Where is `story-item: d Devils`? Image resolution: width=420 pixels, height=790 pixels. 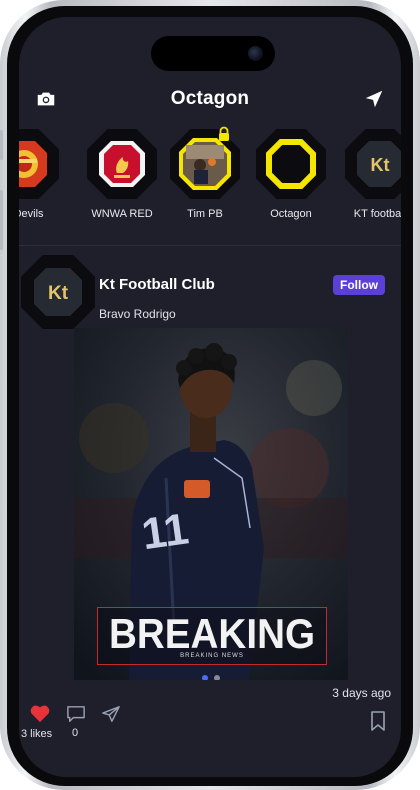
story-item: d Devils is located at coordinates (43, 179).